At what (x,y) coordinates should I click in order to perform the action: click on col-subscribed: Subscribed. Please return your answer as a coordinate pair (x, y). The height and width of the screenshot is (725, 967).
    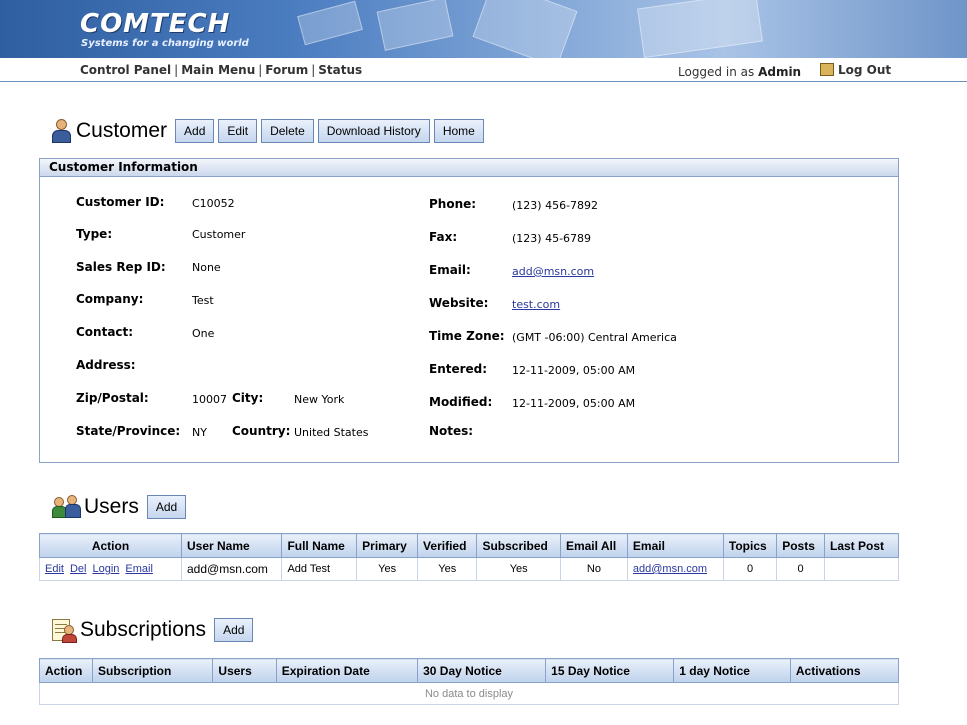
    Looking at the image, I should click on (518, 545).